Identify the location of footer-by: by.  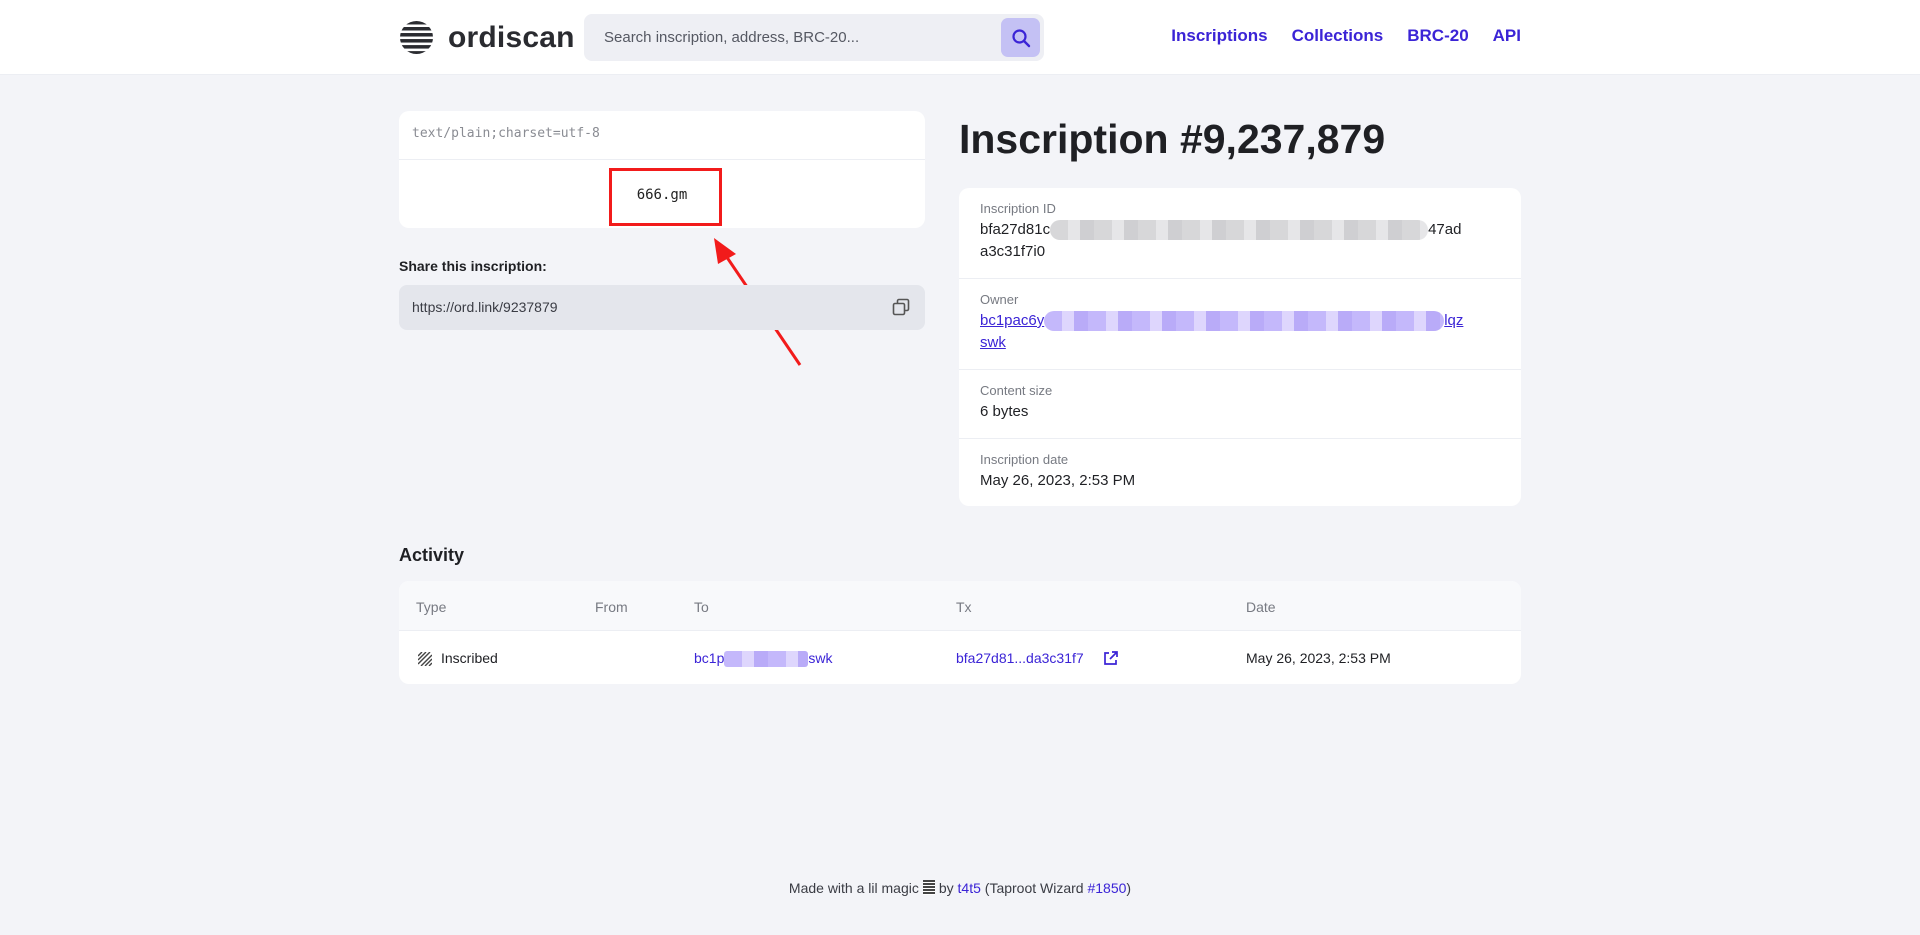
(946, 888).